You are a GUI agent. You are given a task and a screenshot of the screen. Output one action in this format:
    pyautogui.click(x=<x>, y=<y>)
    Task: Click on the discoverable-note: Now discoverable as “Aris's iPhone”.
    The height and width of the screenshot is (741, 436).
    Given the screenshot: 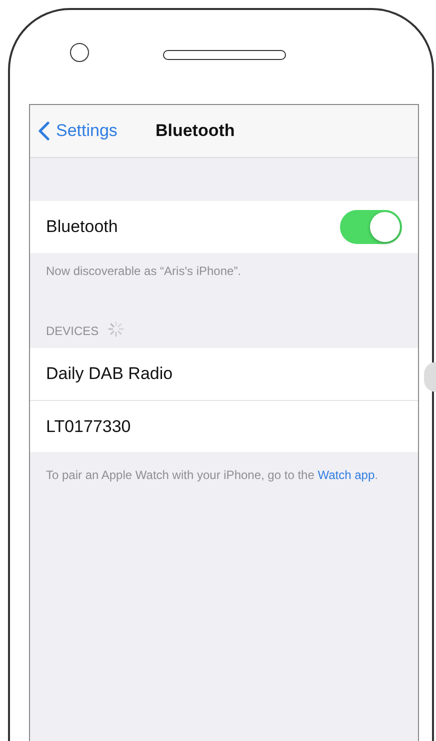 What is the action you would take?
    pyautogui.click(x=143, y=271)
    